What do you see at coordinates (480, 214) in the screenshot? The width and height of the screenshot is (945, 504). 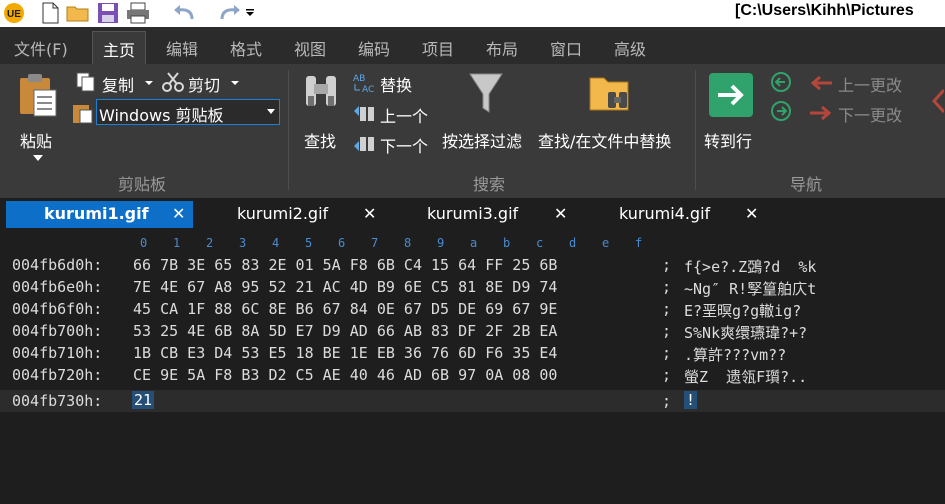 I see `file-tab: kurumi3.gif ✕` at bounding box center [480, 214].